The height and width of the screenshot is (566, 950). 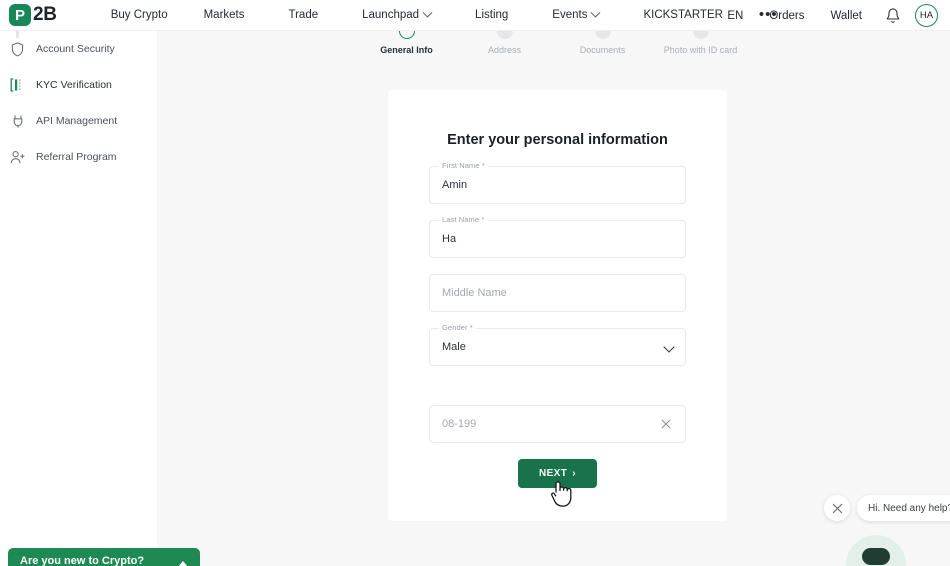 I want to click on user-plus-icon, so click(x=17, y=157).